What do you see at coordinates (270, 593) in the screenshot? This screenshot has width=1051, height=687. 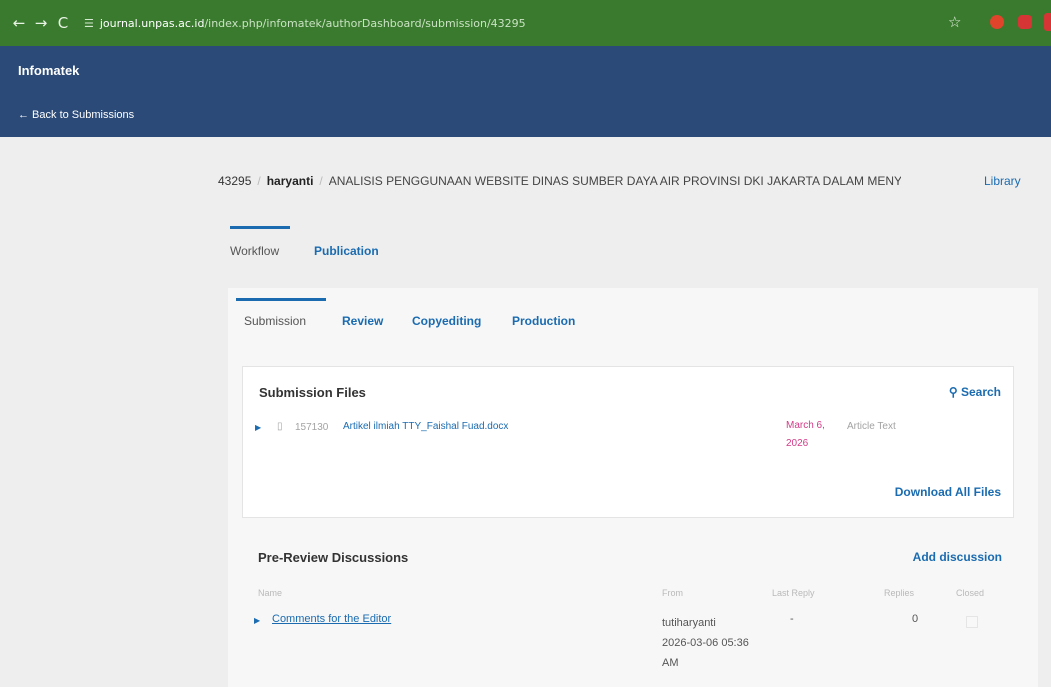 I see `column-name: Name` at bounding box center [270, 593].